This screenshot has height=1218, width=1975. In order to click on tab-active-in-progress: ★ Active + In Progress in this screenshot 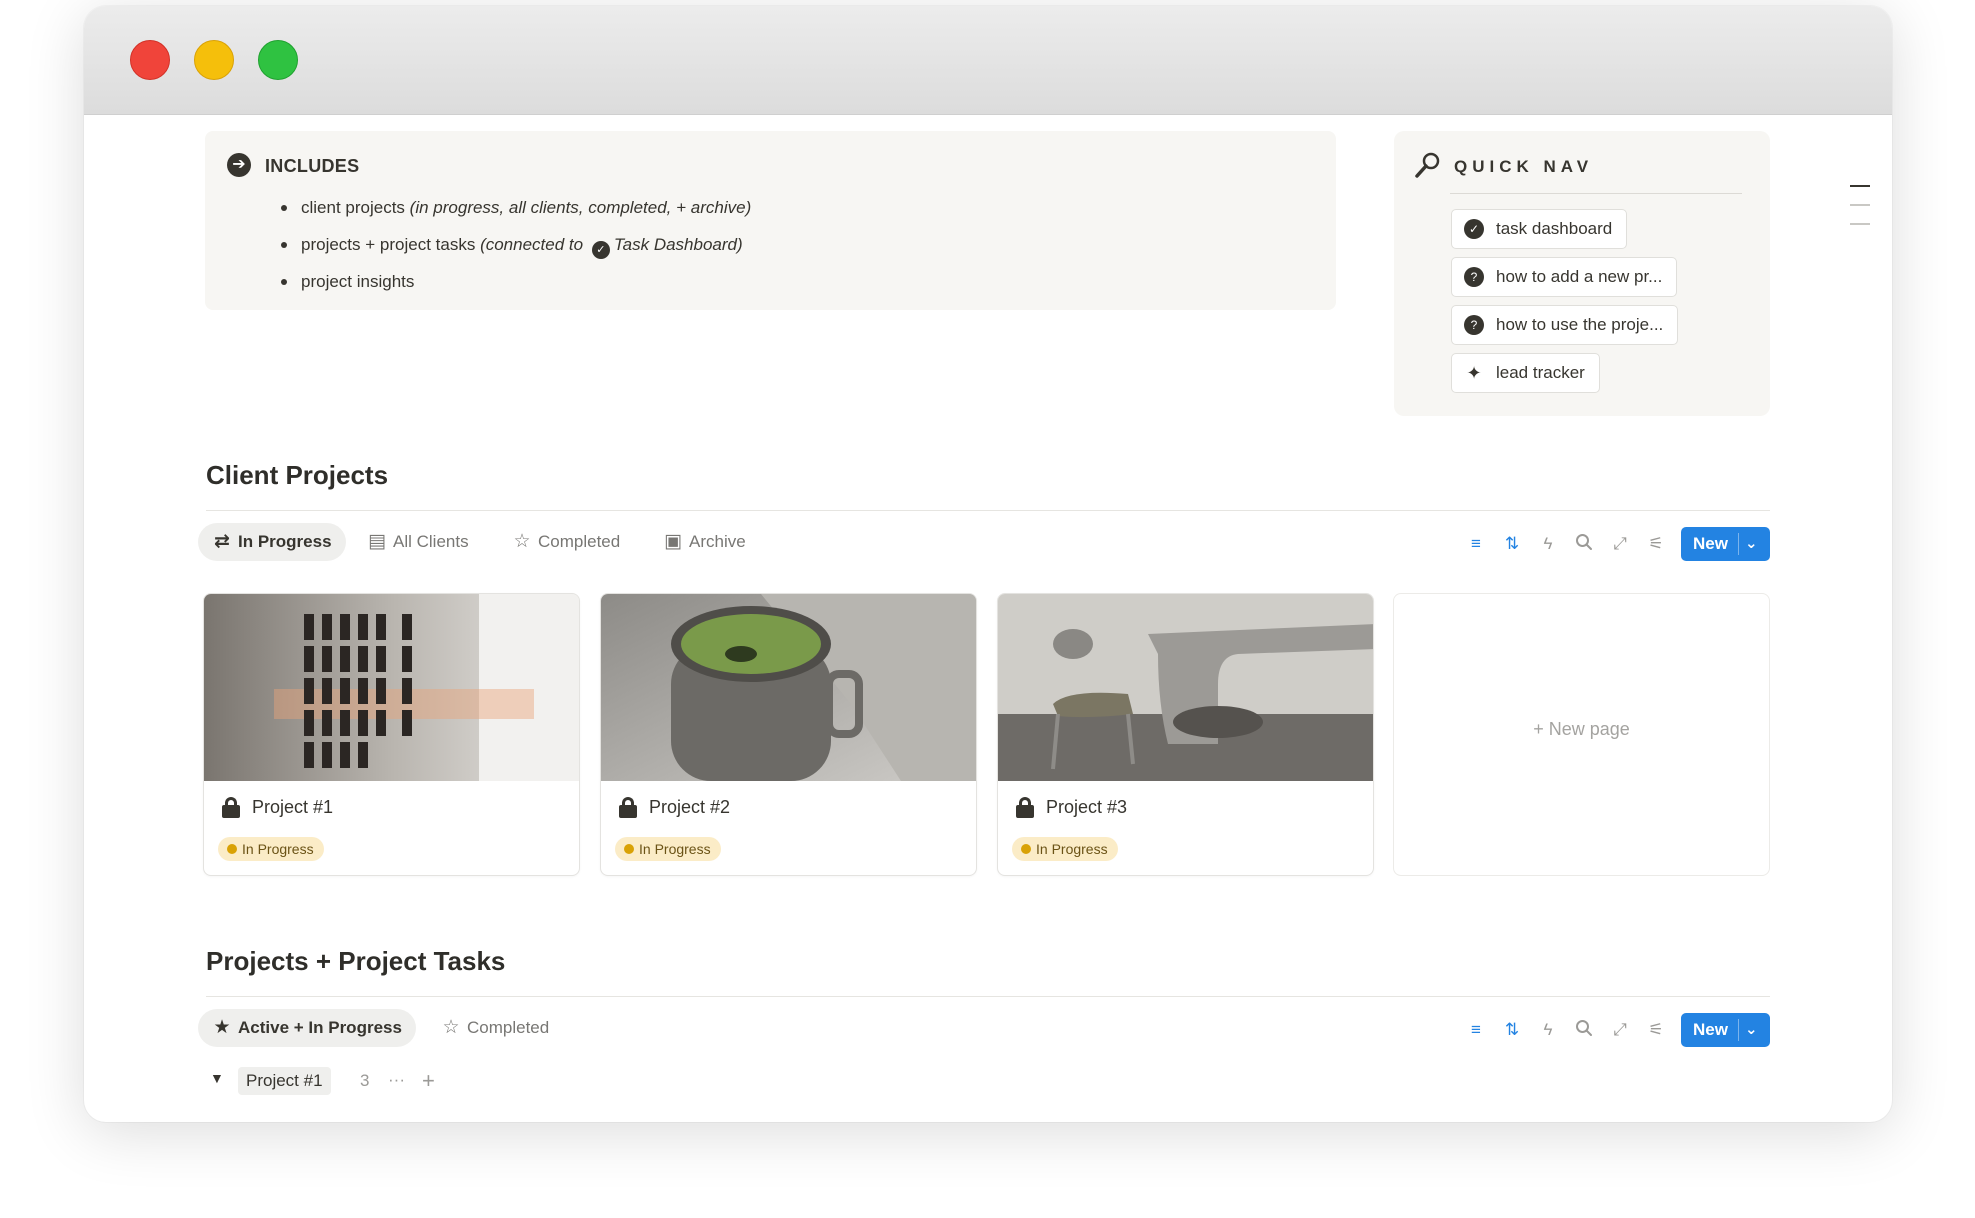, I will do `click(307, 1028)`.